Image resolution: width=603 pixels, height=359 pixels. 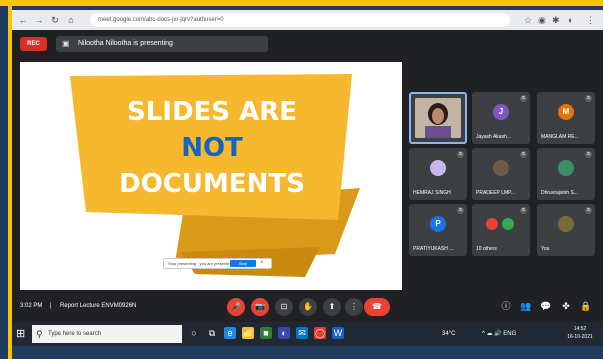 I want to click on participant-avatar: P, so click(x=438, y=224).